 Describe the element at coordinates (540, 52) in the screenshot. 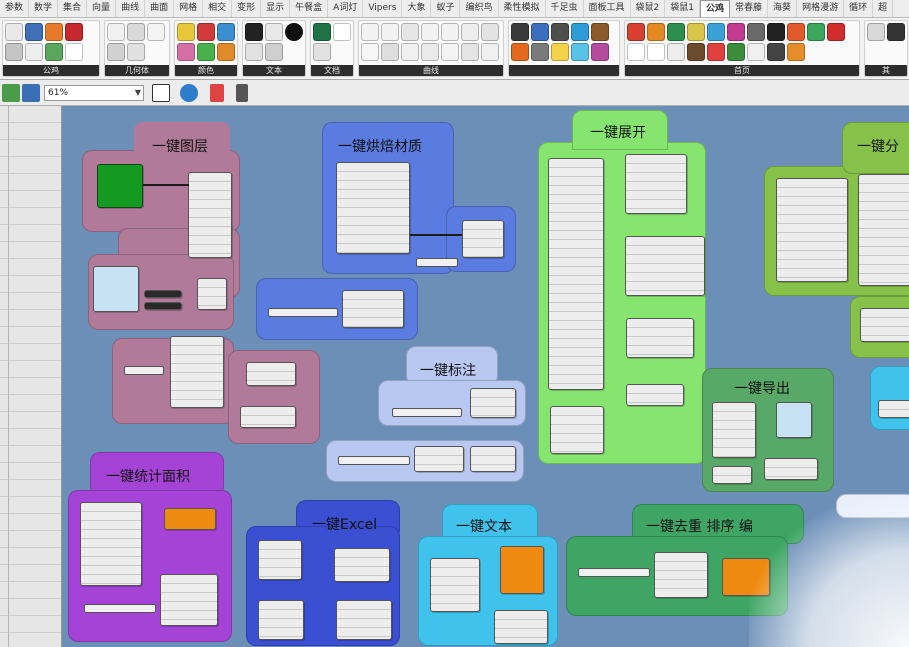

I see `grid-snap-icon` at that location.